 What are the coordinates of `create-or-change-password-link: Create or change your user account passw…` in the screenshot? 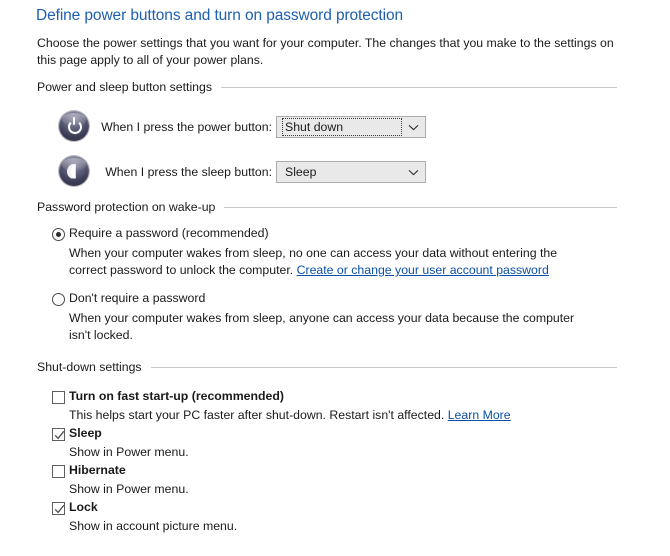 It's located at (423, 270).